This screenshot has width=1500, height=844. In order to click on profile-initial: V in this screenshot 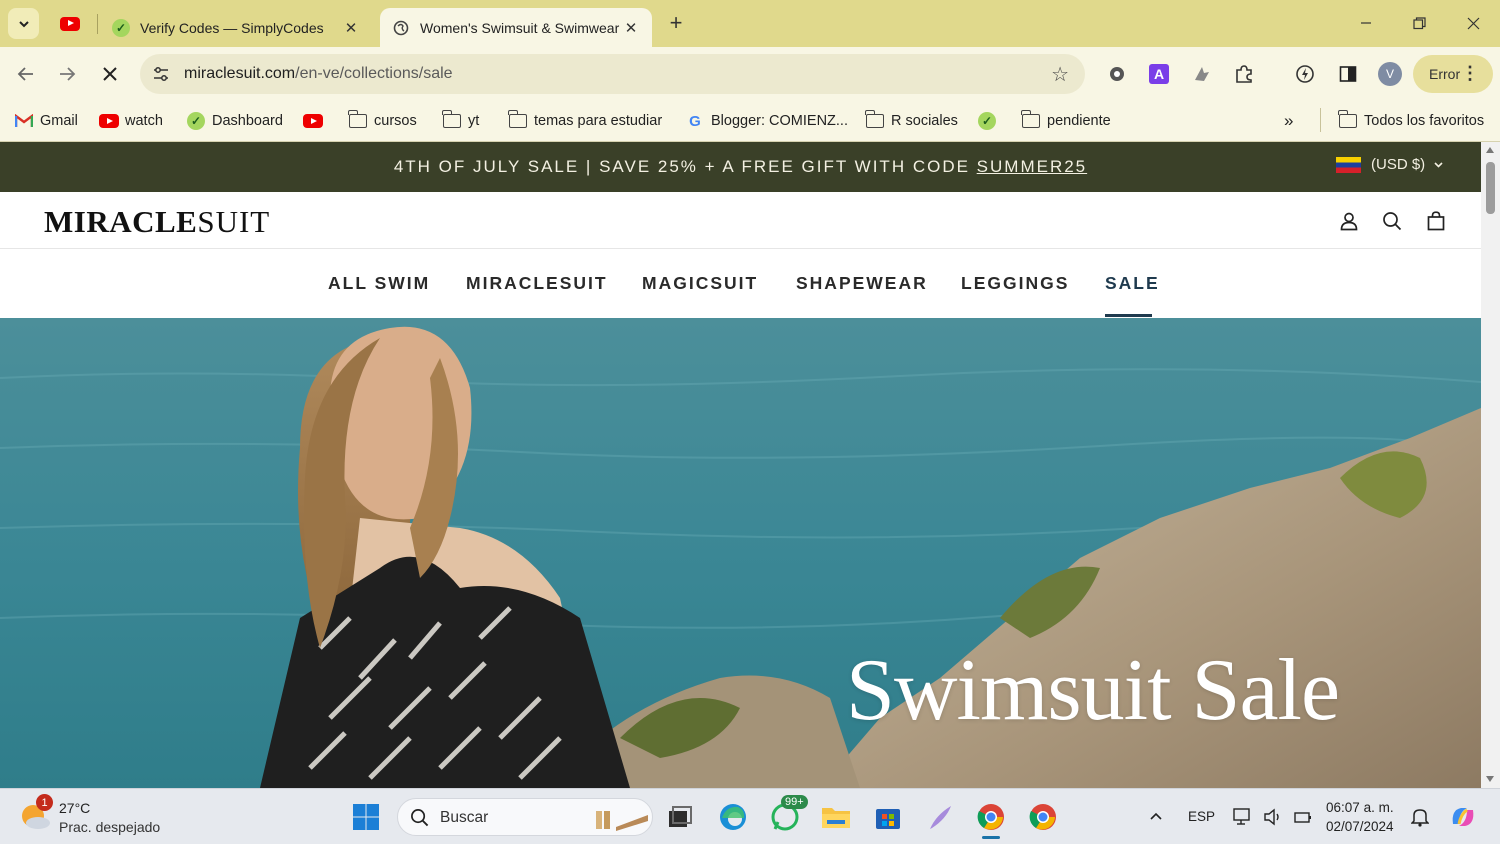, I will do `click(1390, 74)`.